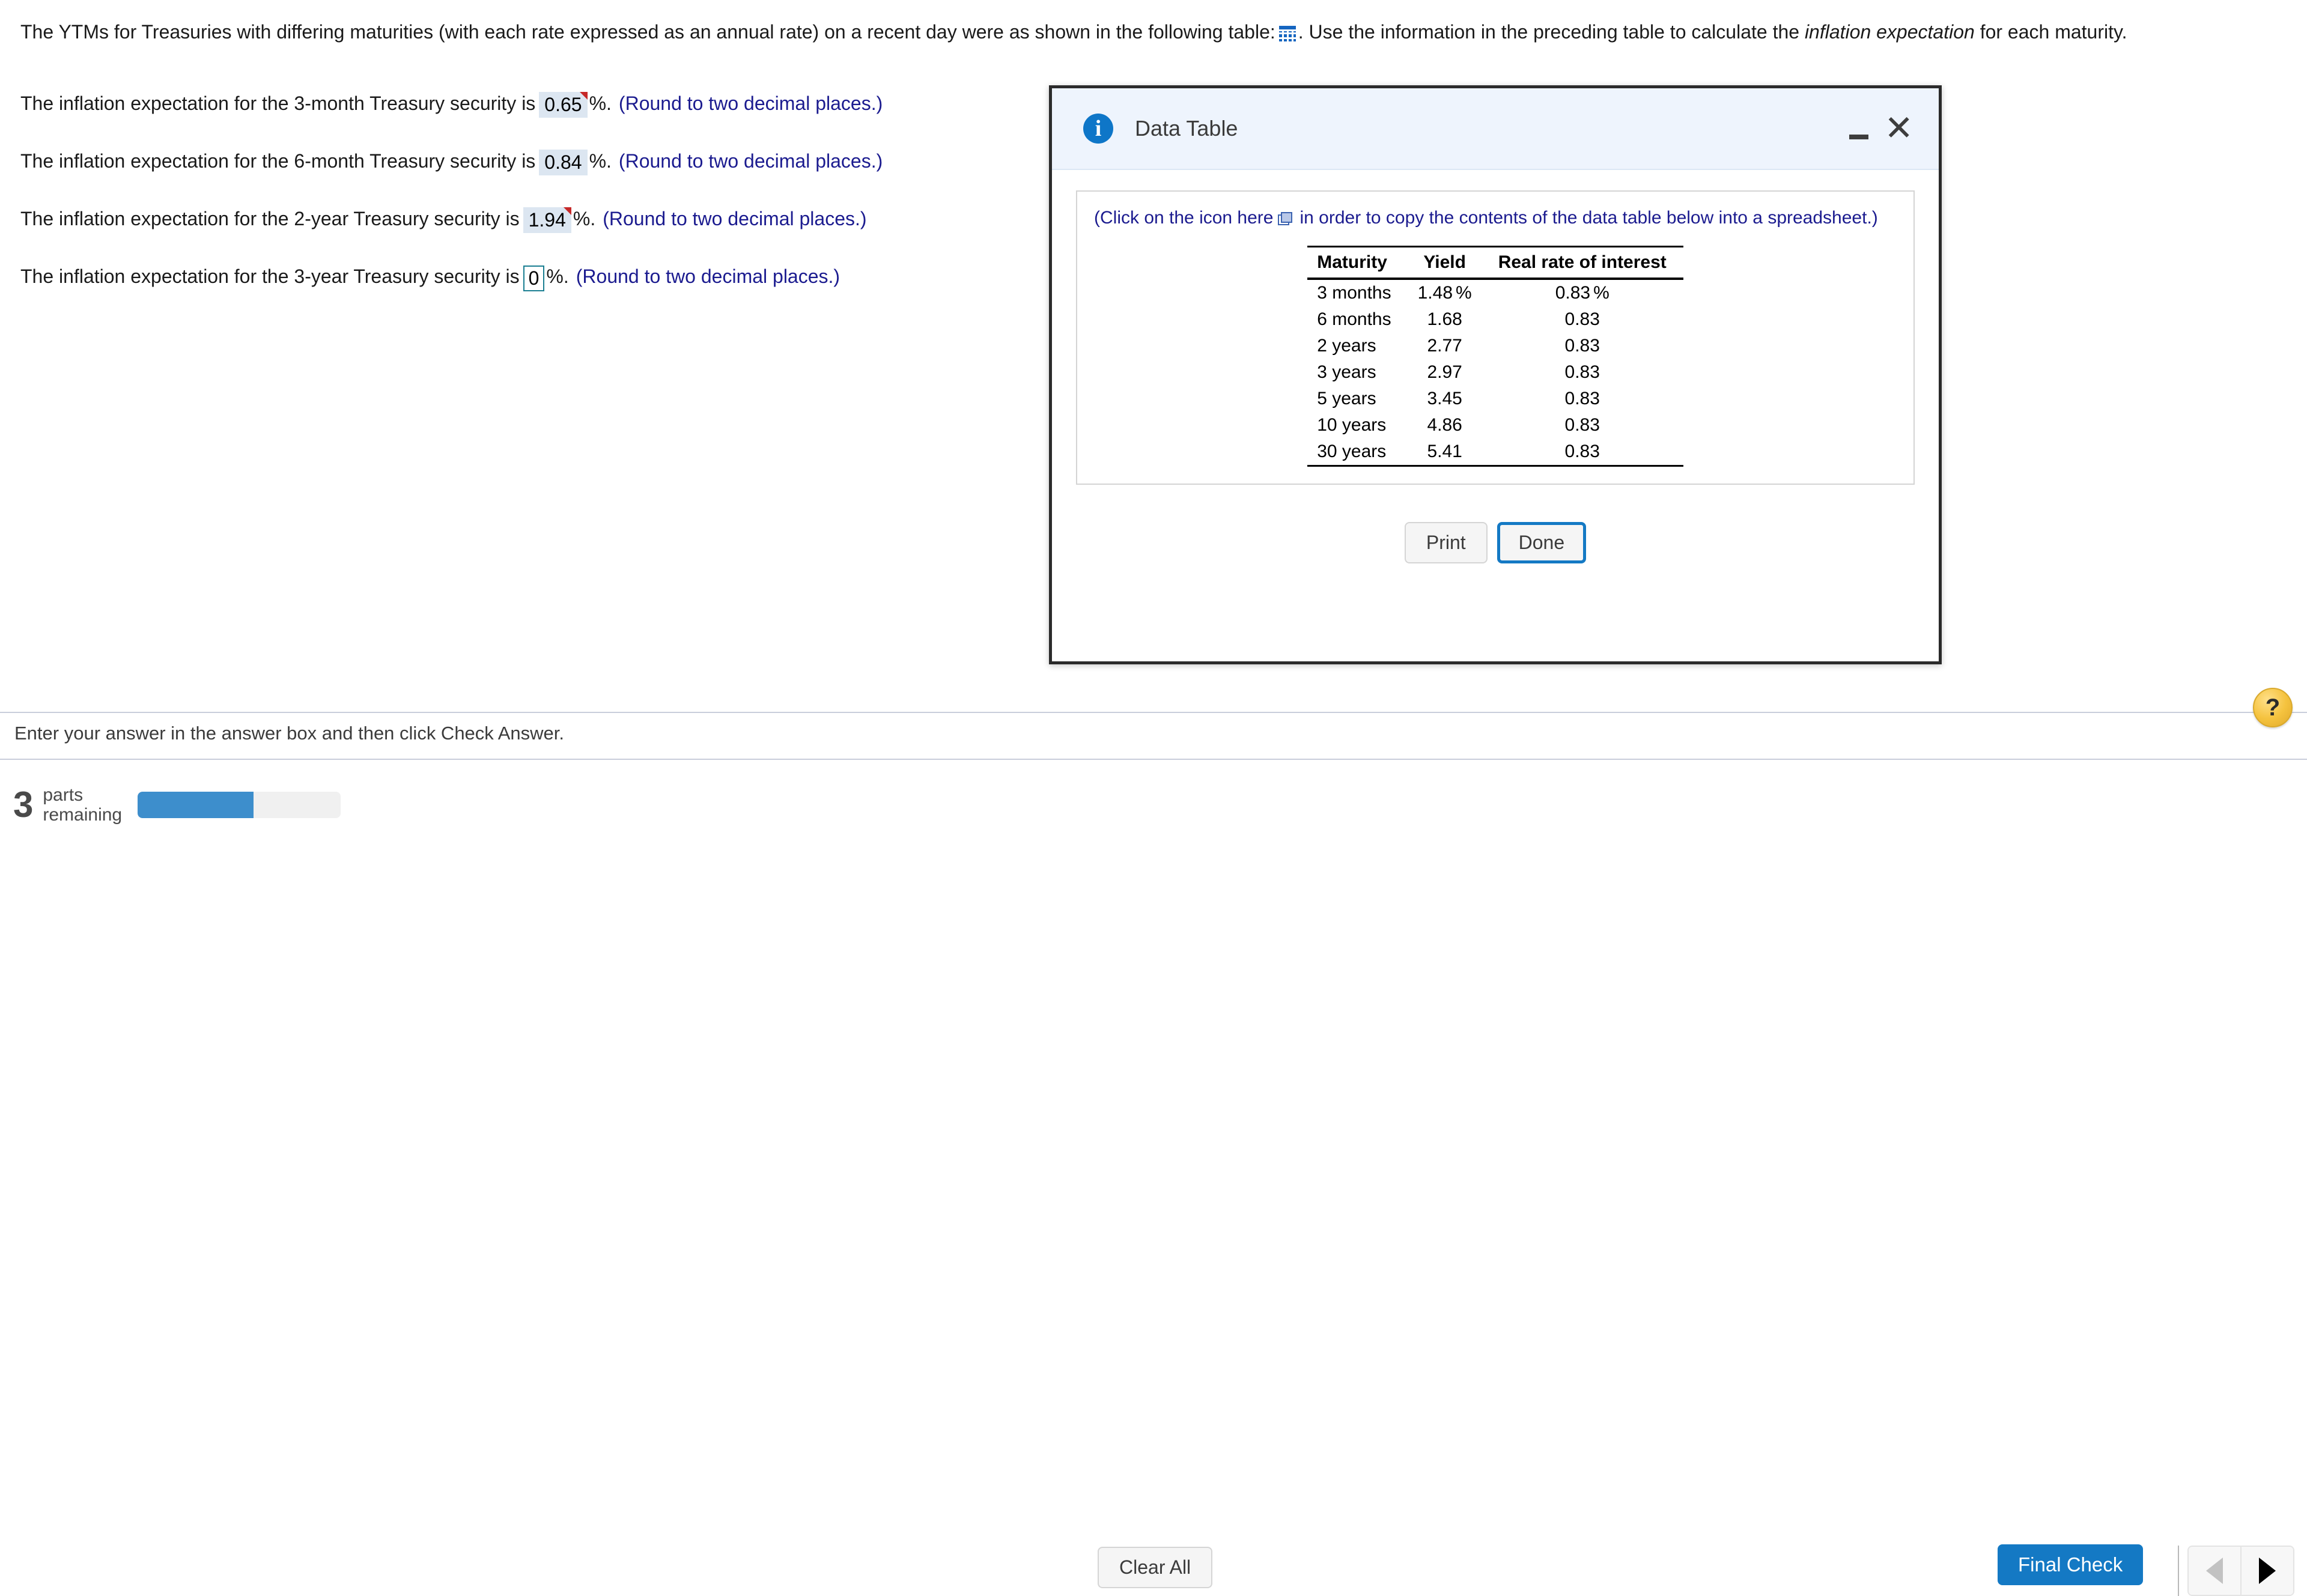  Describe the element at coordinates (1444, 425) in the screenshot. I see `cell-yield: 4.86` at that location.